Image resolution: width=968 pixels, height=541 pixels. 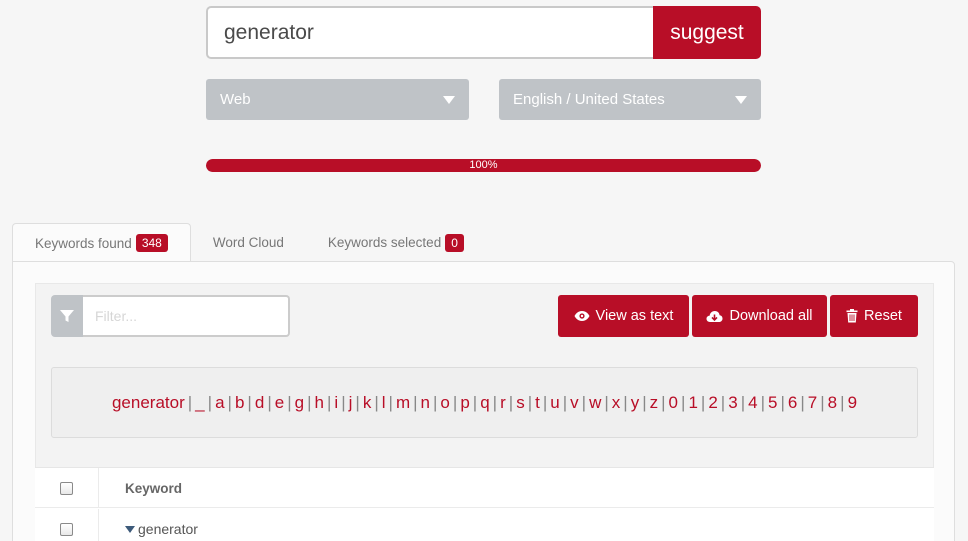 What do you see at coordinates (503, 403) in the screenshot?
I see `alphabet-link: r` at bounding box center [503, 403].